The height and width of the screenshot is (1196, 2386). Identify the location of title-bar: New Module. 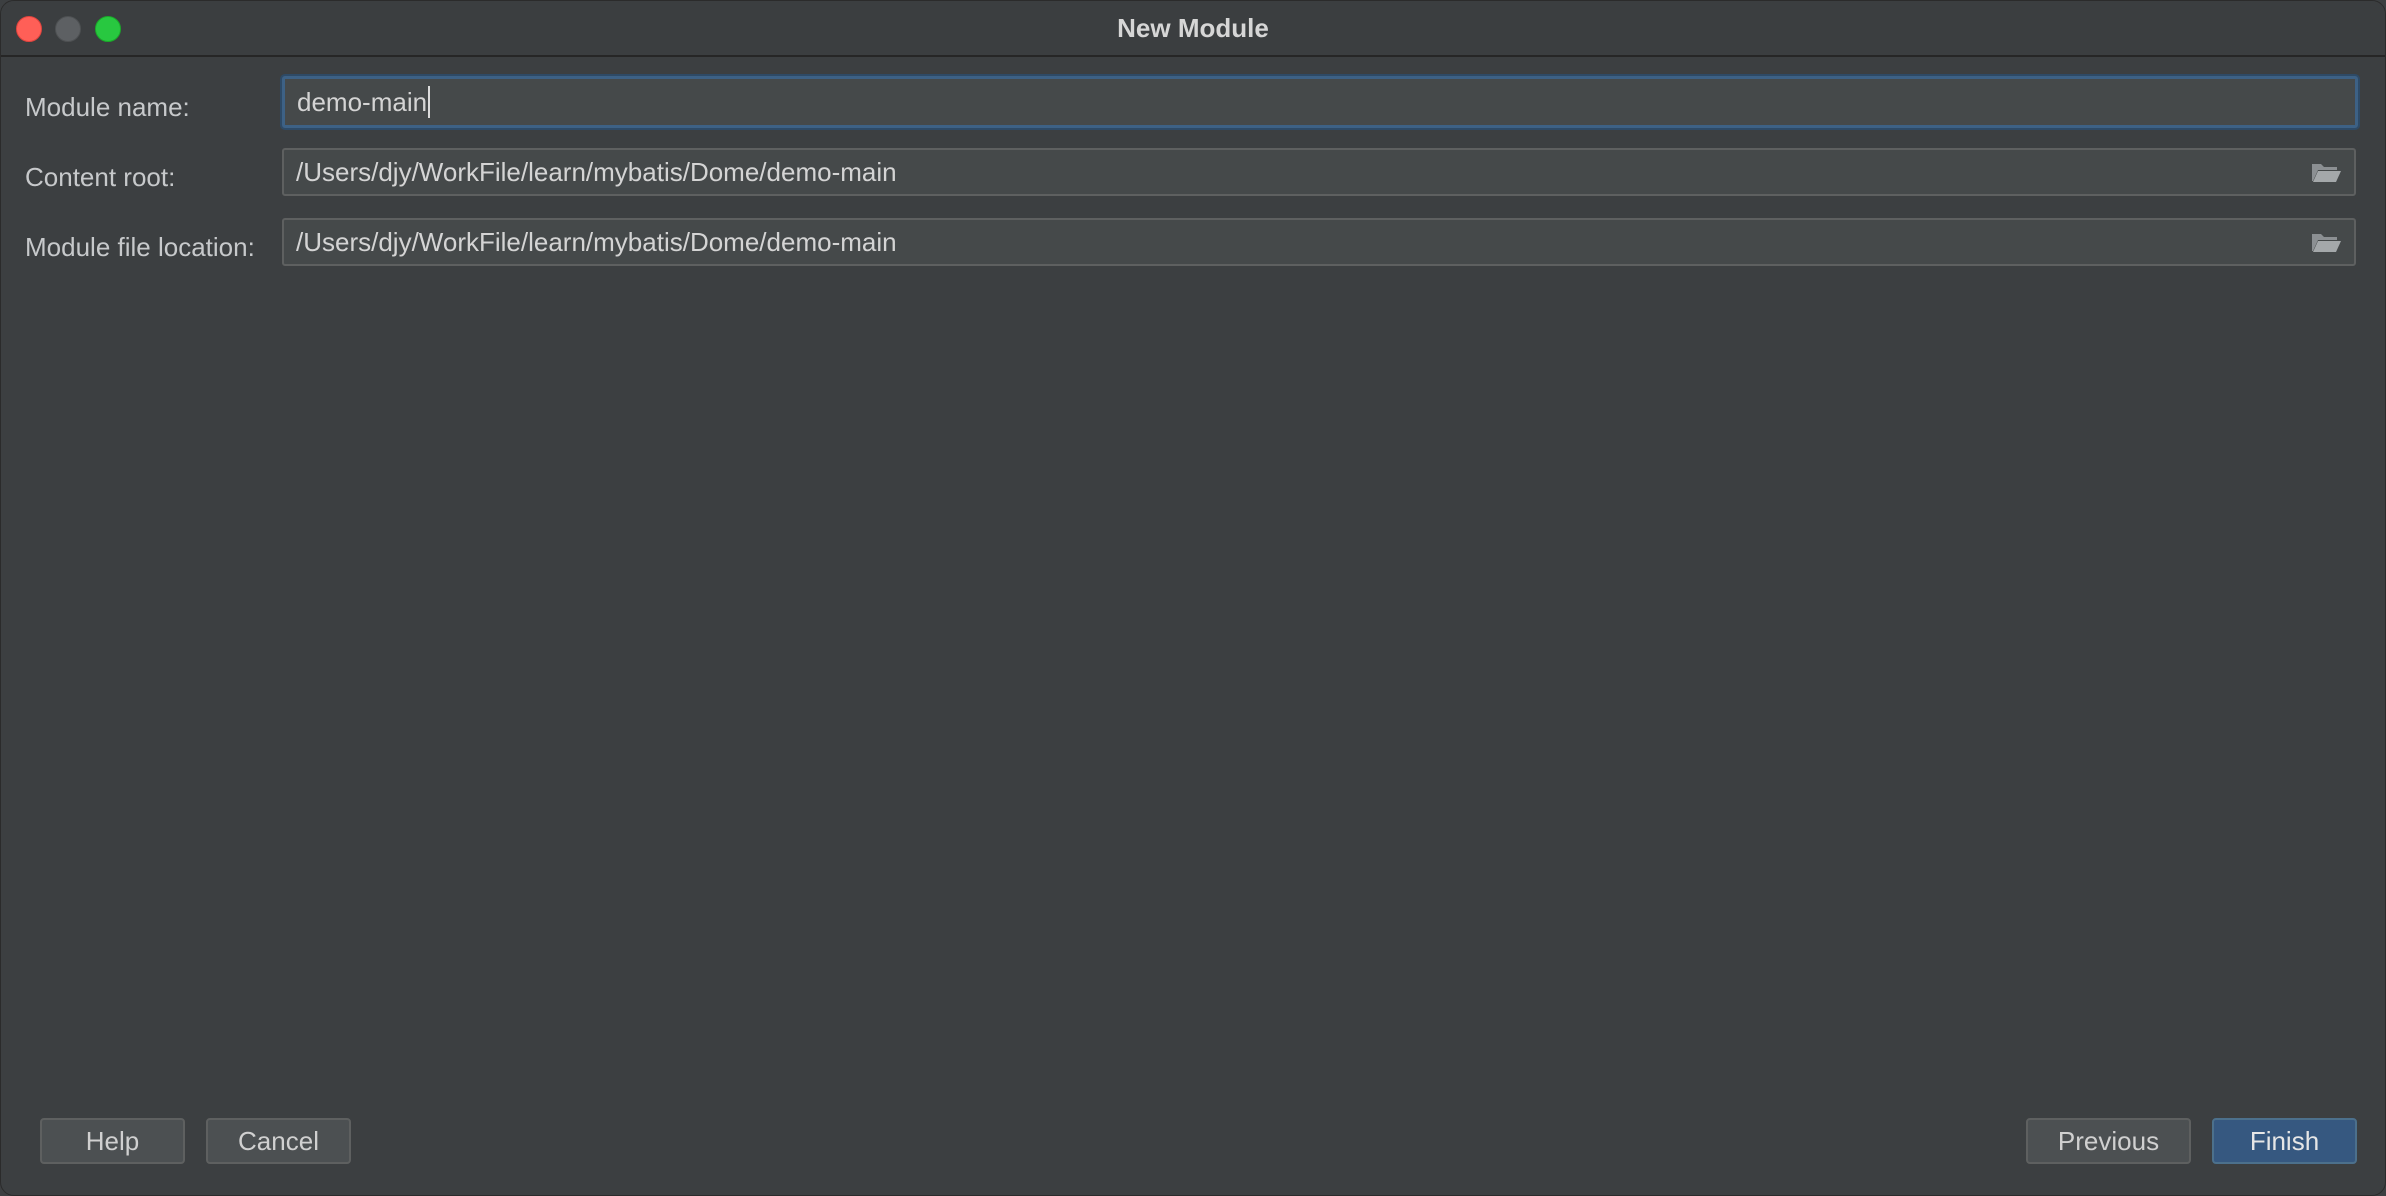
(1193, 29).